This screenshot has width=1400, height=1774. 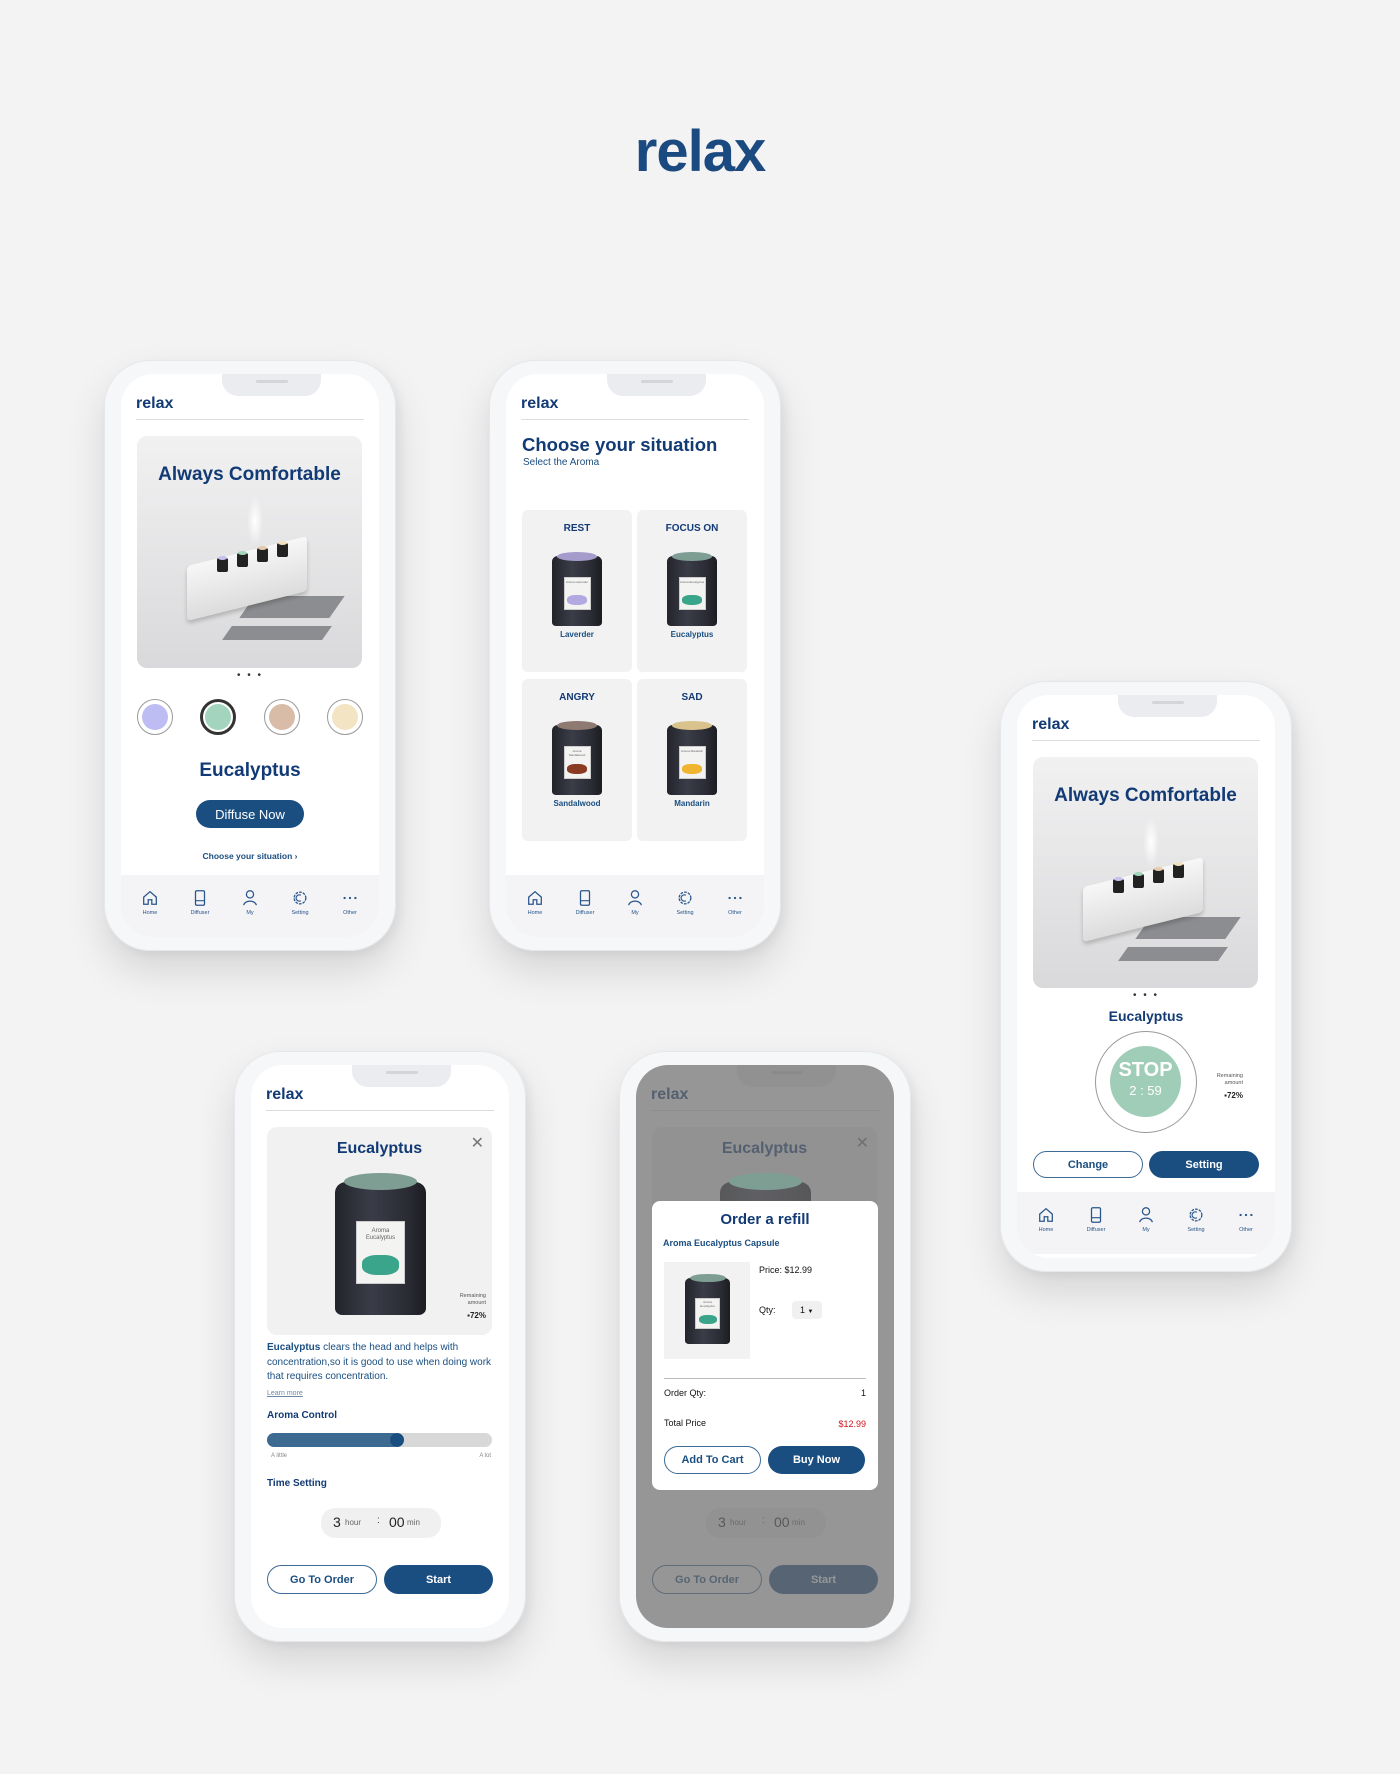 What do you see at coordinates (692, 591) in the screenshot?
I see `situation-card-focus-on: FOCUS ON Aroma Eucalyptus Eucalyptus` at bounding box center [692, 591].